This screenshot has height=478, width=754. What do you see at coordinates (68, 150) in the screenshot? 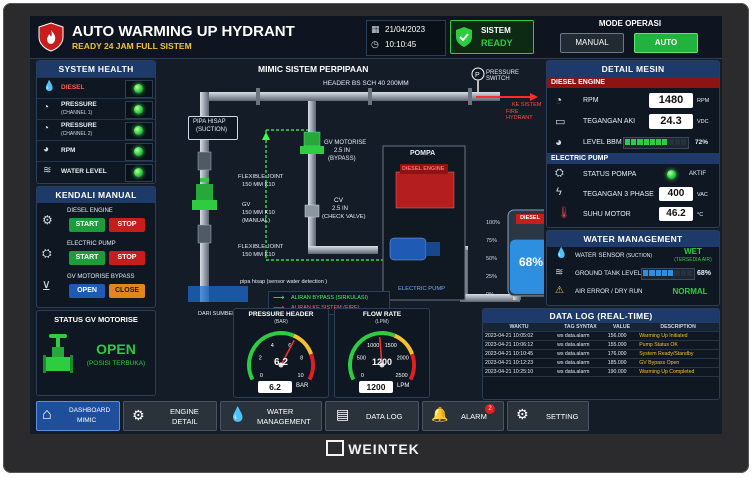
I see `health-label: RPM` at bounding box center [68, 150].